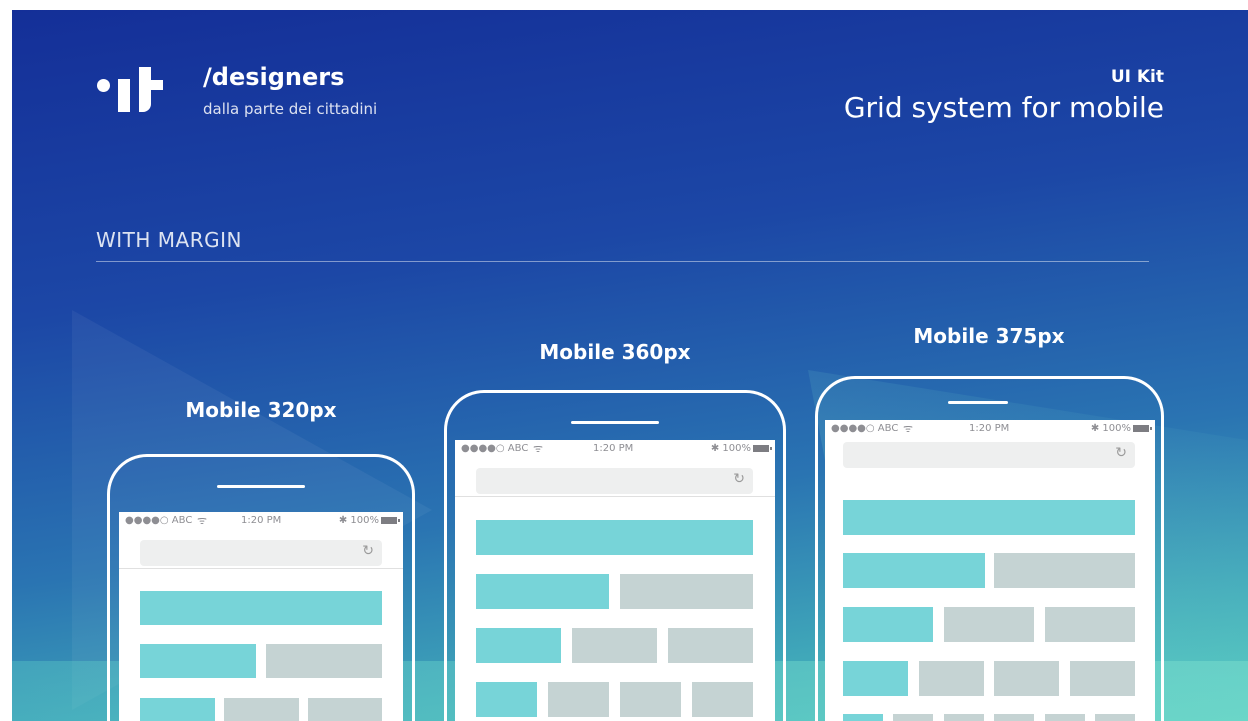  Describe the element at coordinates (274, 77) in the screenshot. I see `brand-name: /designers` at that location.